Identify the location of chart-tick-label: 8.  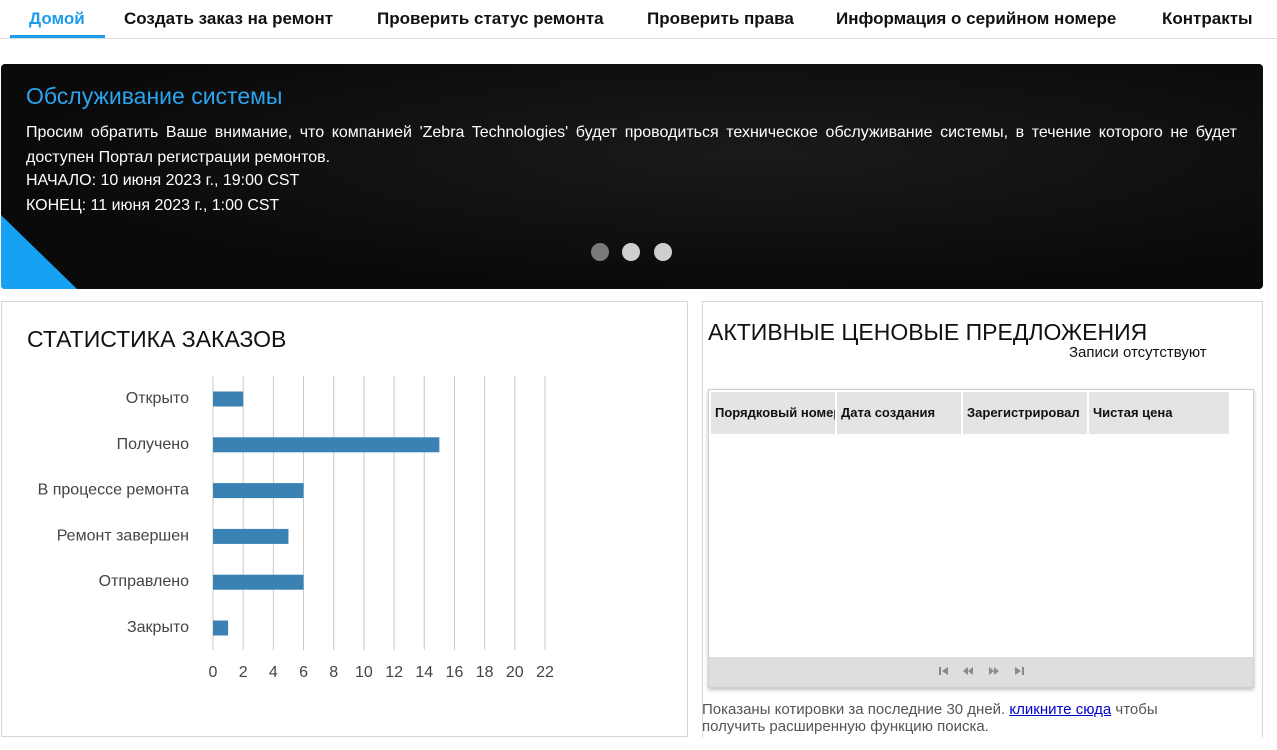
(333, 672).